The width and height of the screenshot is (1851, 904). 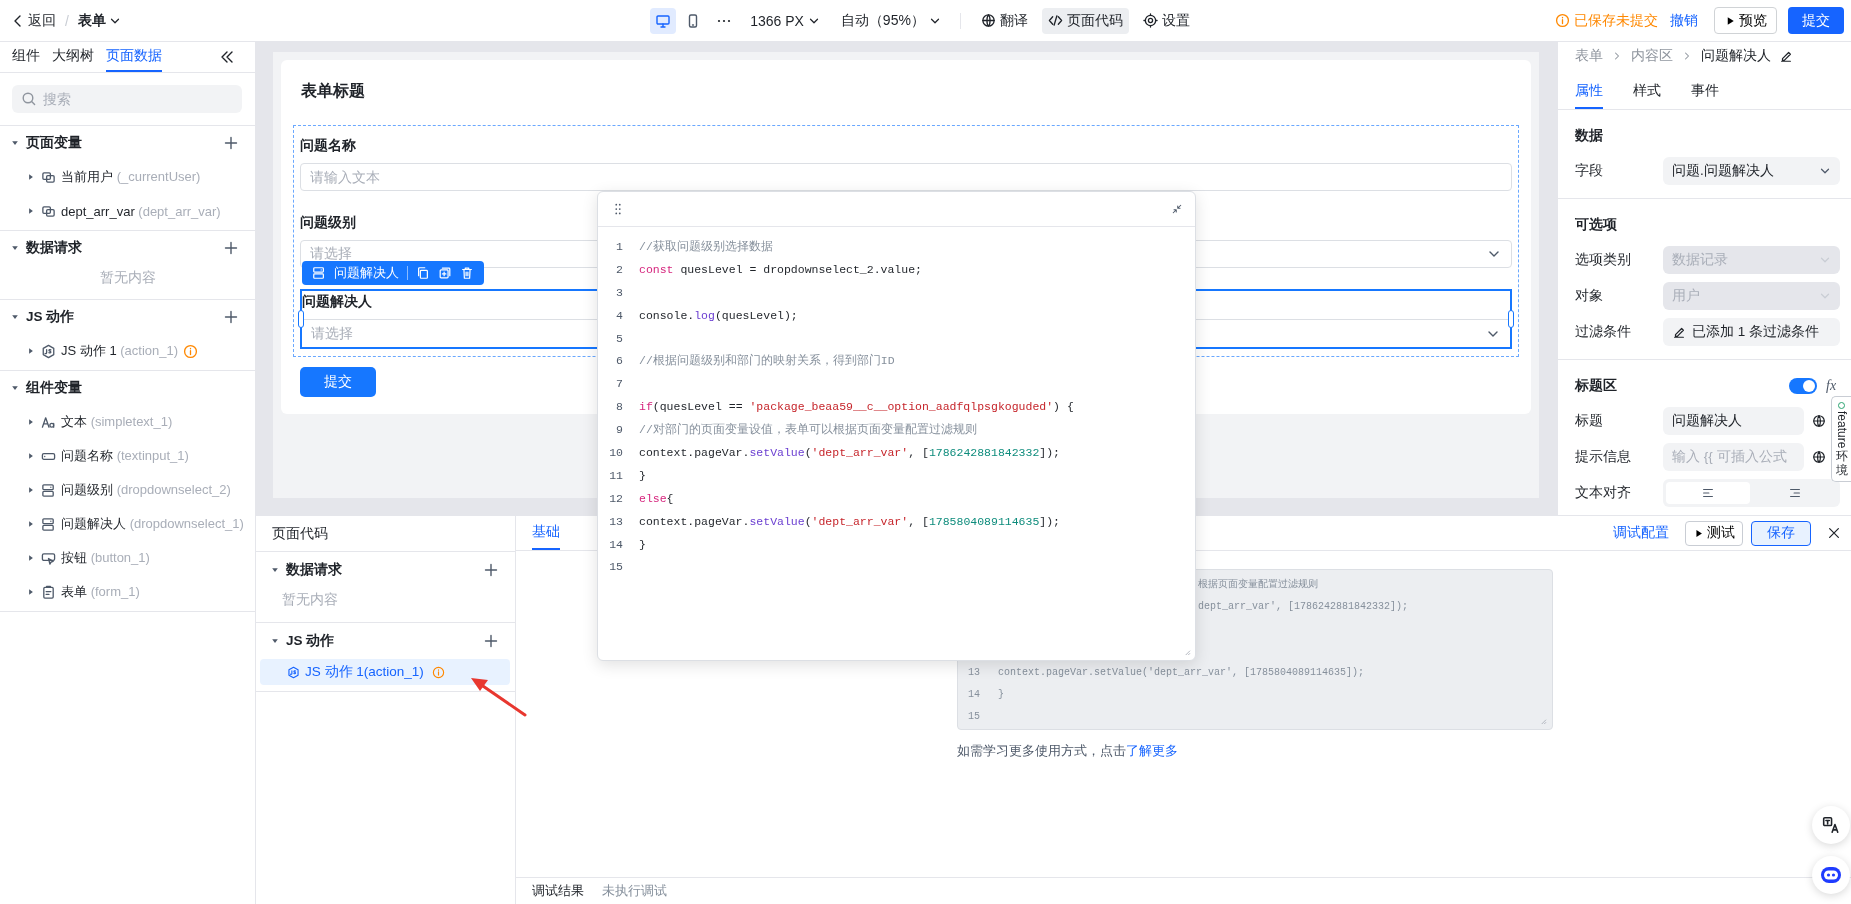 I want to click on field-label: 问题名称, so click(x=328, y=145).